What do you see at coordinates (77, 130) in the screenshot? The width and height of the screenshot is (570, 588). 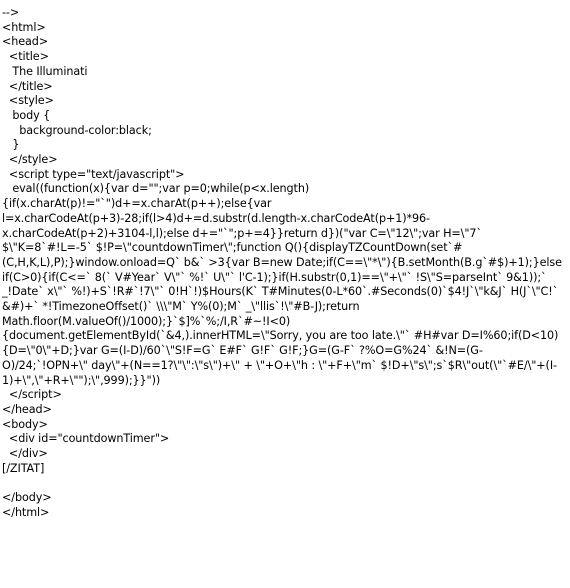 I see `code-line: background-color:black;` at bounding box center [77, 130].